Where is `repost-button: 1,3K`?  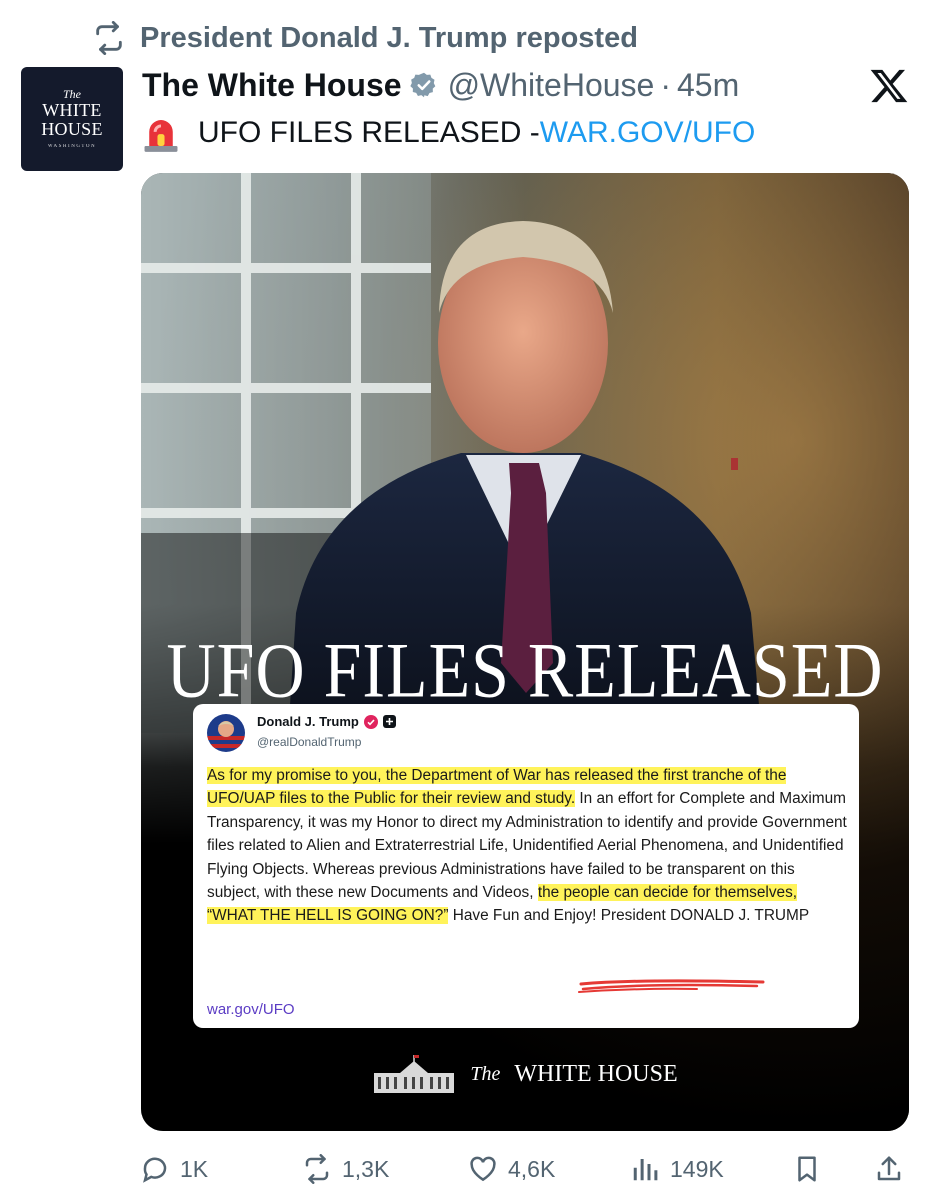 repost-button: 1,3K is located at coordinates (345, 1169).